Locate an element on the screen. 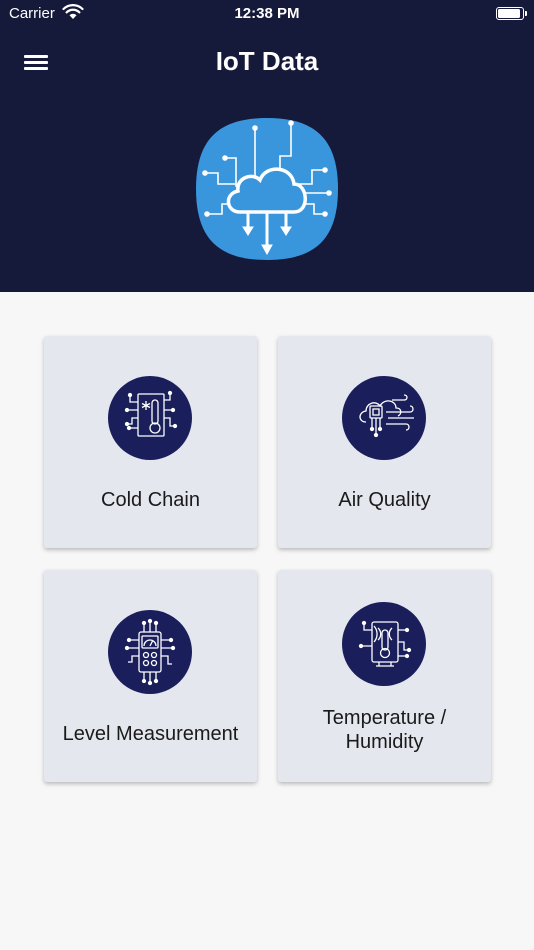  tile-temperature-humidity: Temperature / Humidity is located at coordinates (384, 676).